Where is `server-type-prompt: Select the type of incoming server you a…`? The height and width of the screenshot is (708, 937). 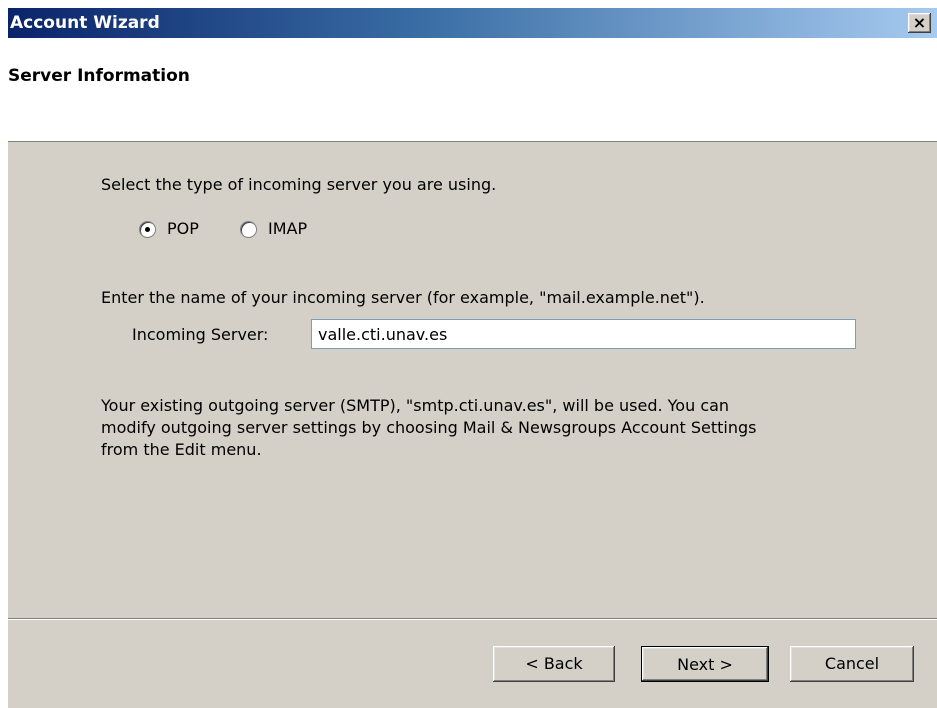 server-type-prompt: Select the type of incoming server you a… is located at coordinates (299, 184).